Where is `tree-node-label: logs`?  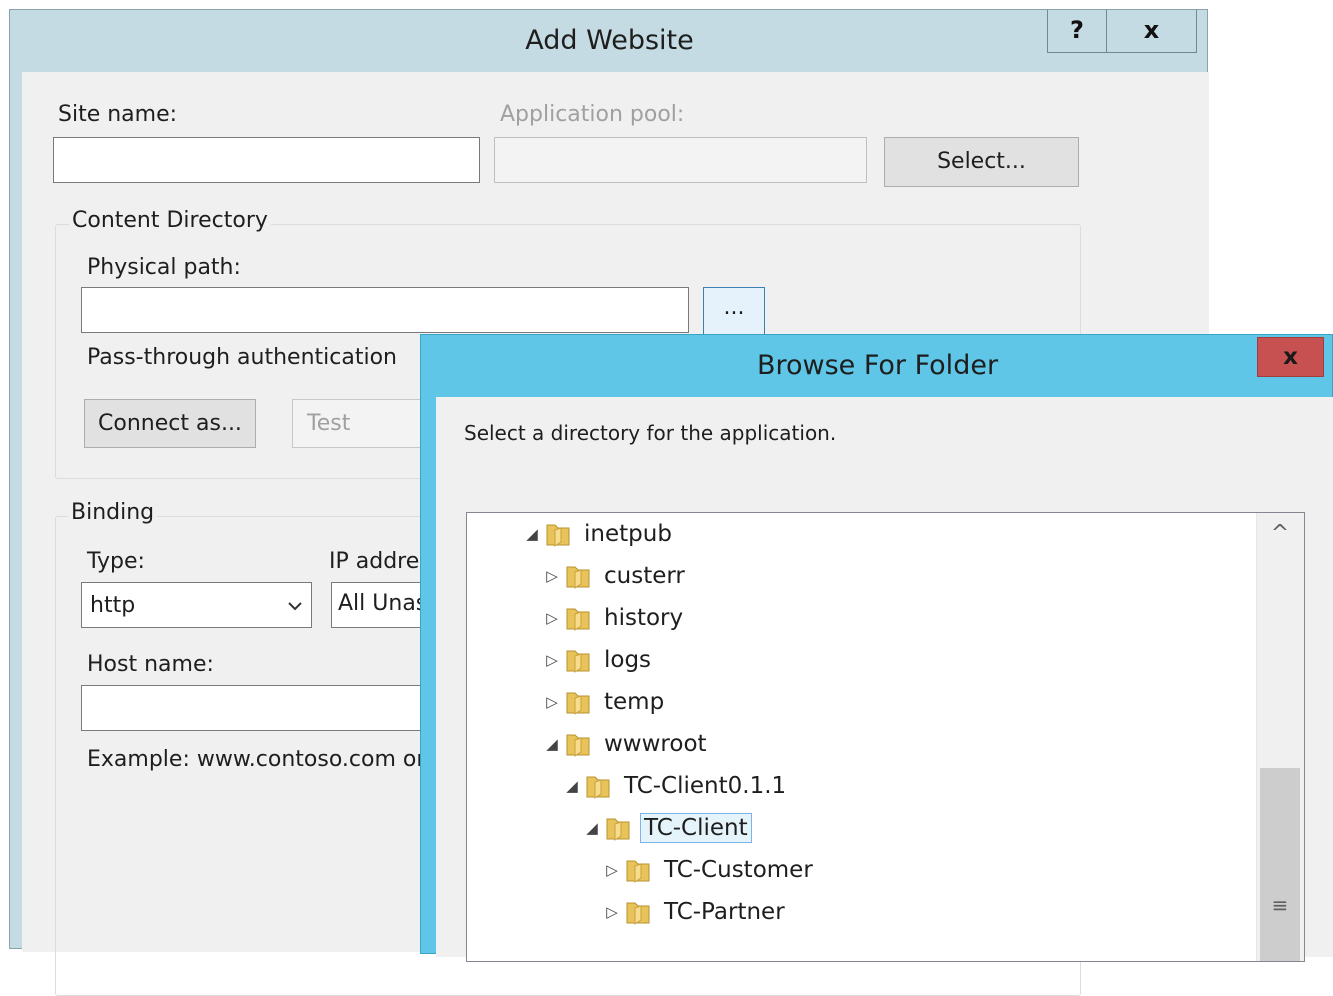 tree-node-label: logs is located at coordinates (628, 660).